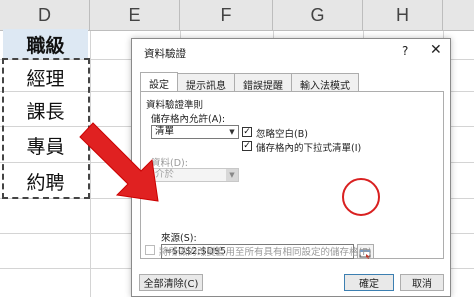 Image resolution: width=474 pixels, height=297 pixels. I want to click on red-arrow-icon, so click(119, 162).